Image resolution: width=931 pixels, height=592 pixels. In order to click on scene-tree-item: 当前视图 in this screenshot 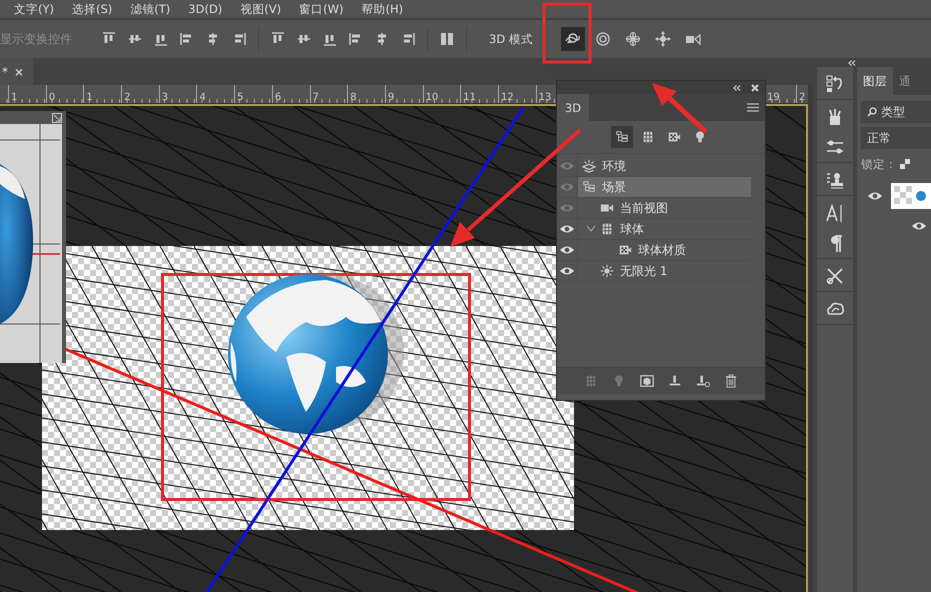, I will do `click(654, 208)`.